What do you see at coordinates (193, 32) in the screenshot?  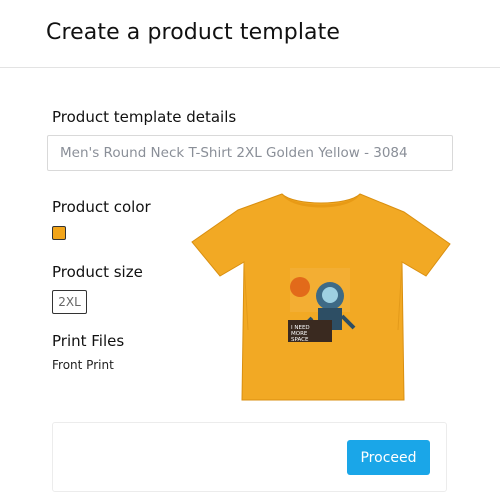 I see `page-title: Create a product template` at bounding box center [193, 32].